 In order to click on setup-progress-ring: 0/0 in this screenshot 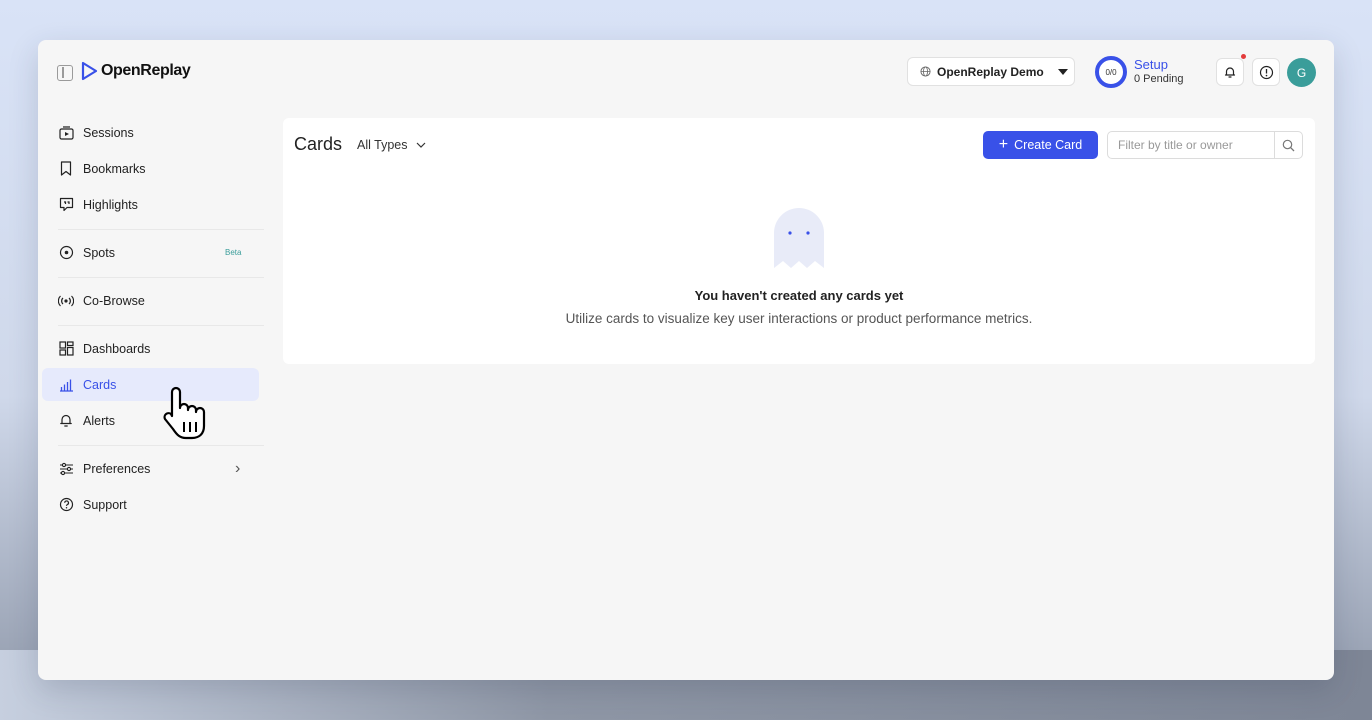, I will do `click(1111, 72)`.